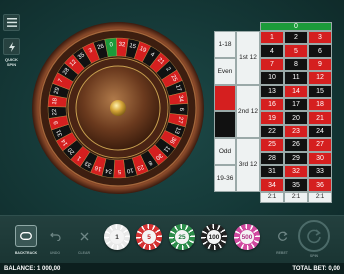  What do you see at coordinates (11, 62) in the screenshot?
I see `quick-spin-label: QUICK SPIN` at bounding box center [11, 62].